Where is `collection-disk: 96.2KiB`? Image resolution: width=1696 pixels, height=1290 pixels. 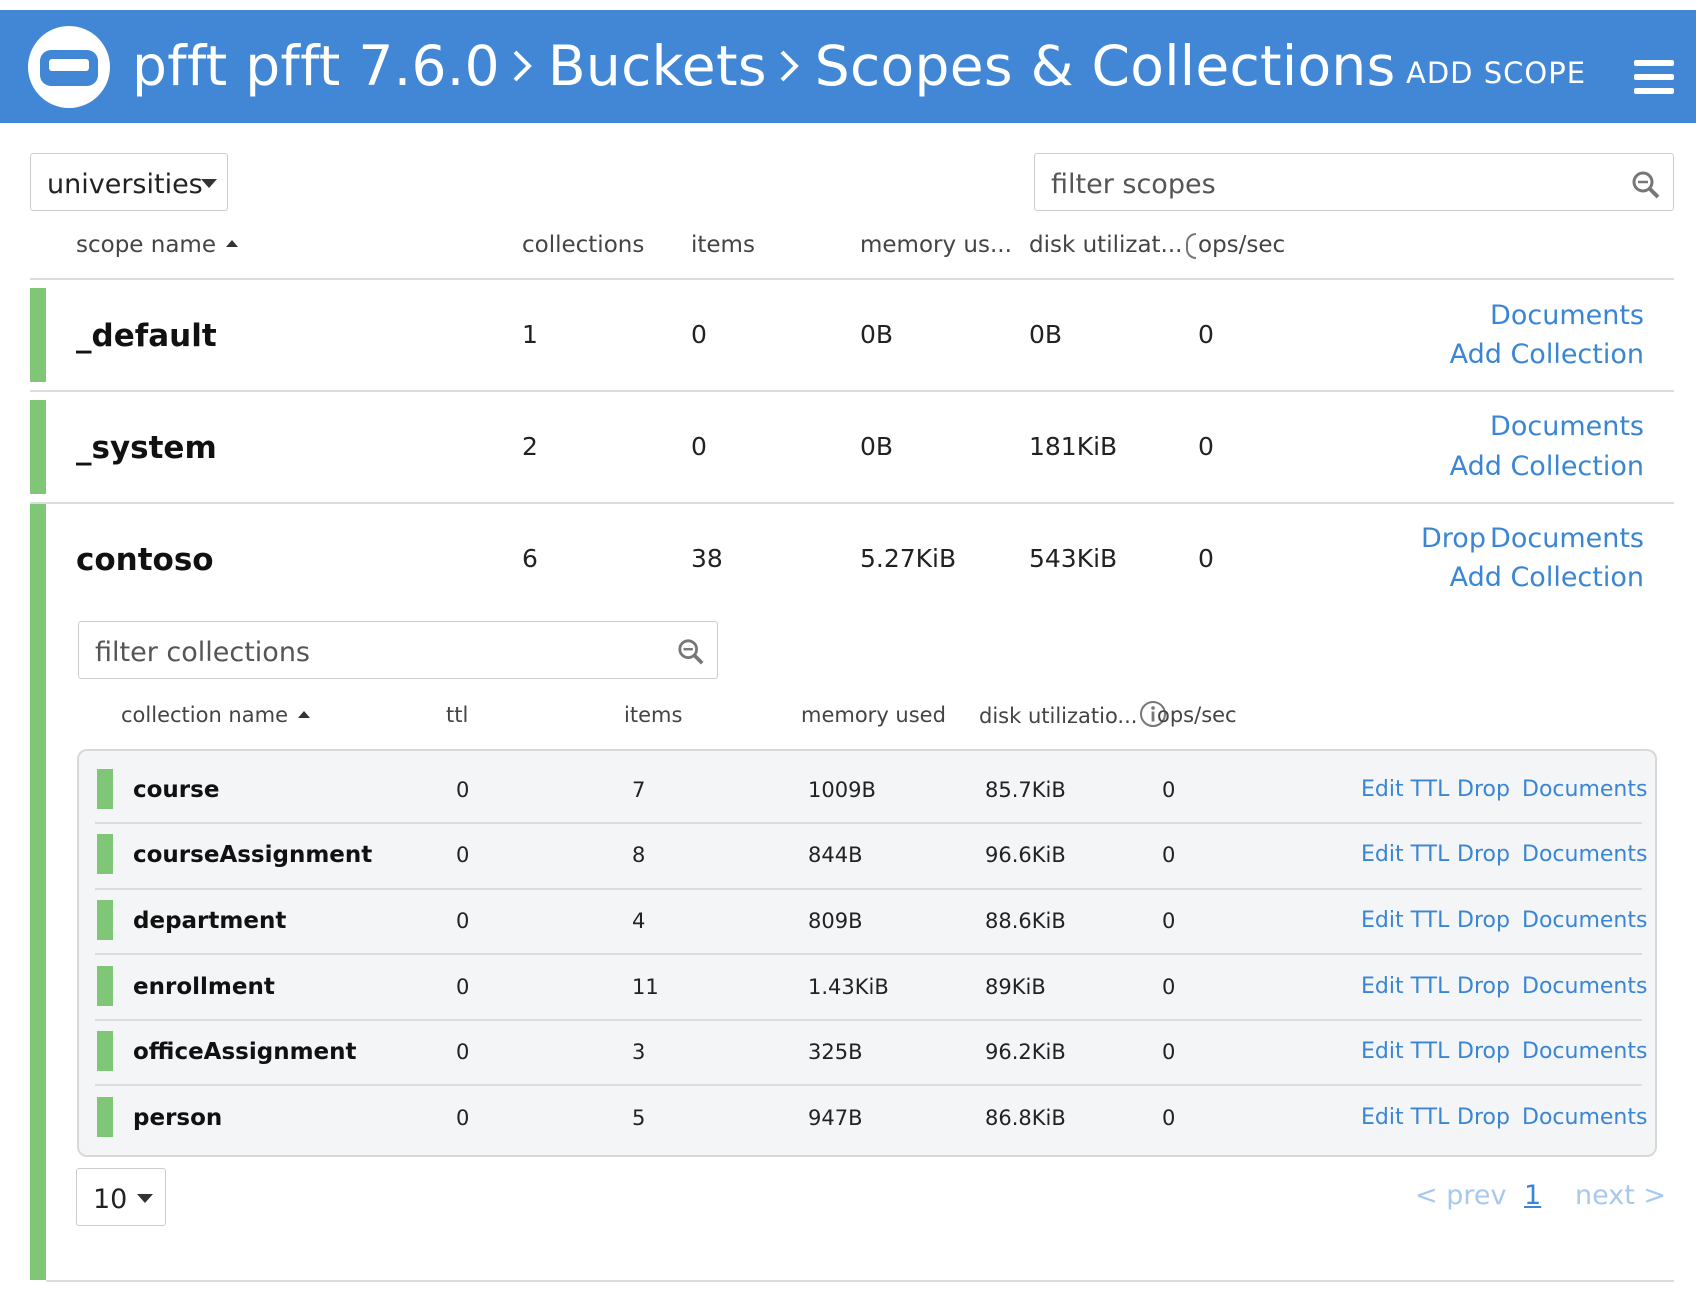
collection-disk: 96.2KiB is located at coordinates (1025, 1052).